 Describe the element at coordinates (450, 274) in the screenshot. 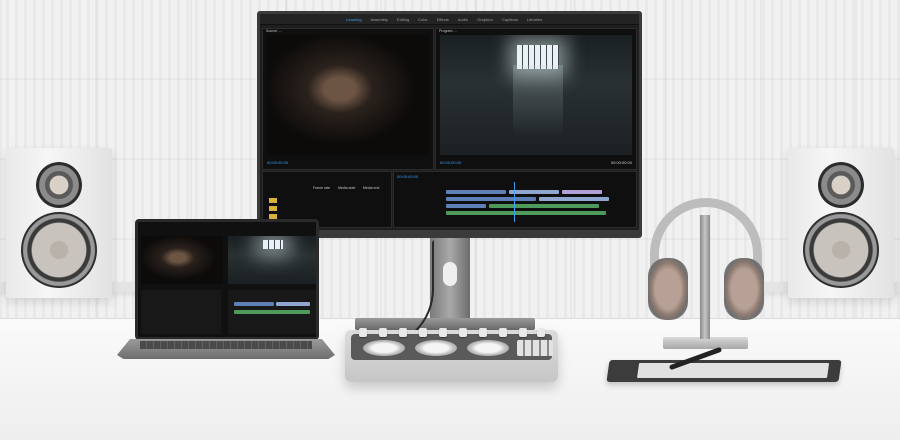

I see `stand-cable-hole` at that location.